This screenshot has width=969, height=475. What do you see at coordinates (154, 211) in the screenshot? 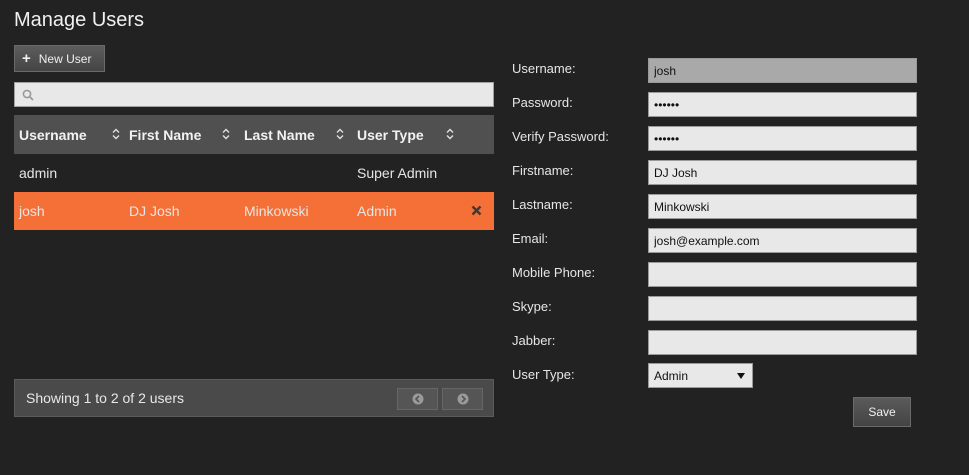
I see `cell-first-name: DJ Josh` at bounding box center [154, 211].